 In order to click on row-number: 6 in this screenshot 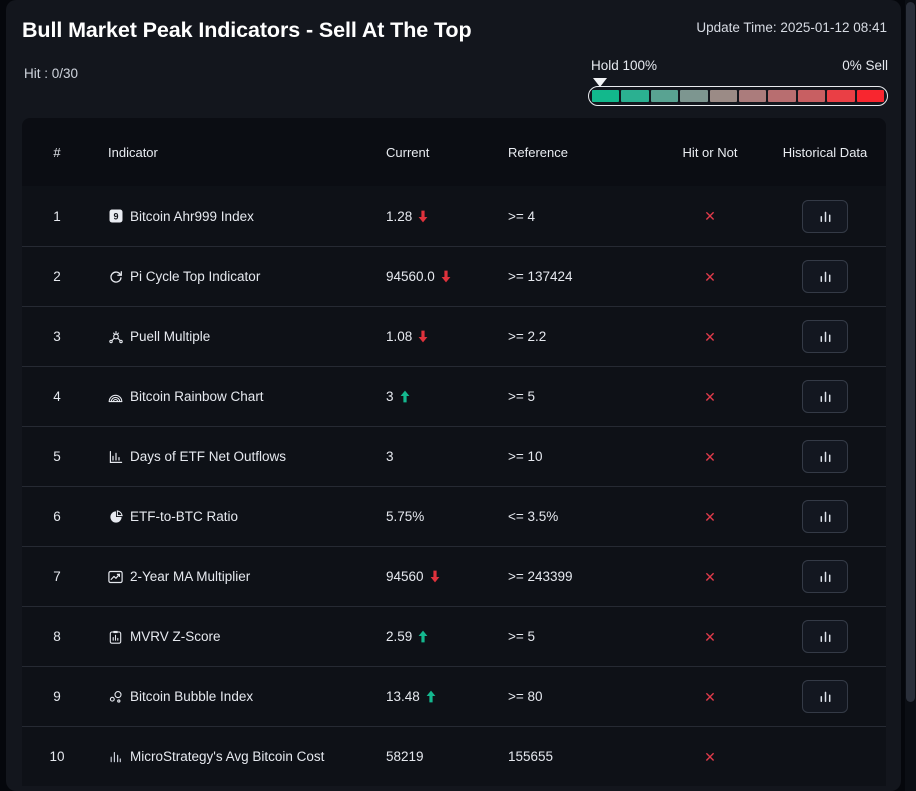, I will do `click(57, 516)`.